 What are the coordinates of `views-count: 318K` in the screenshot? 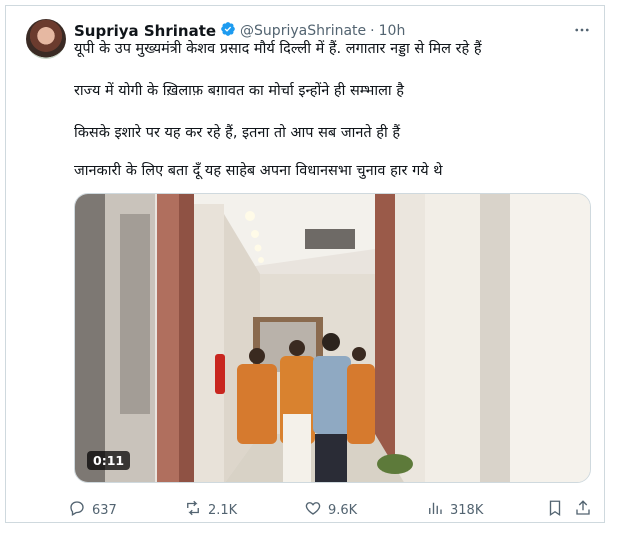 It's located at (467, 510).